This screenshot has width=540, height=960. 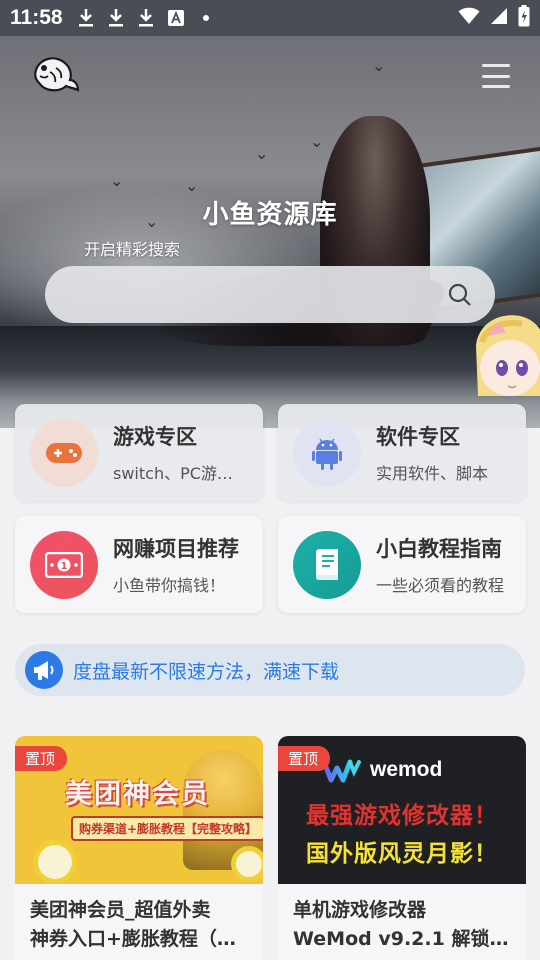 I want to click on android-icon, so click(x=327, y=452).